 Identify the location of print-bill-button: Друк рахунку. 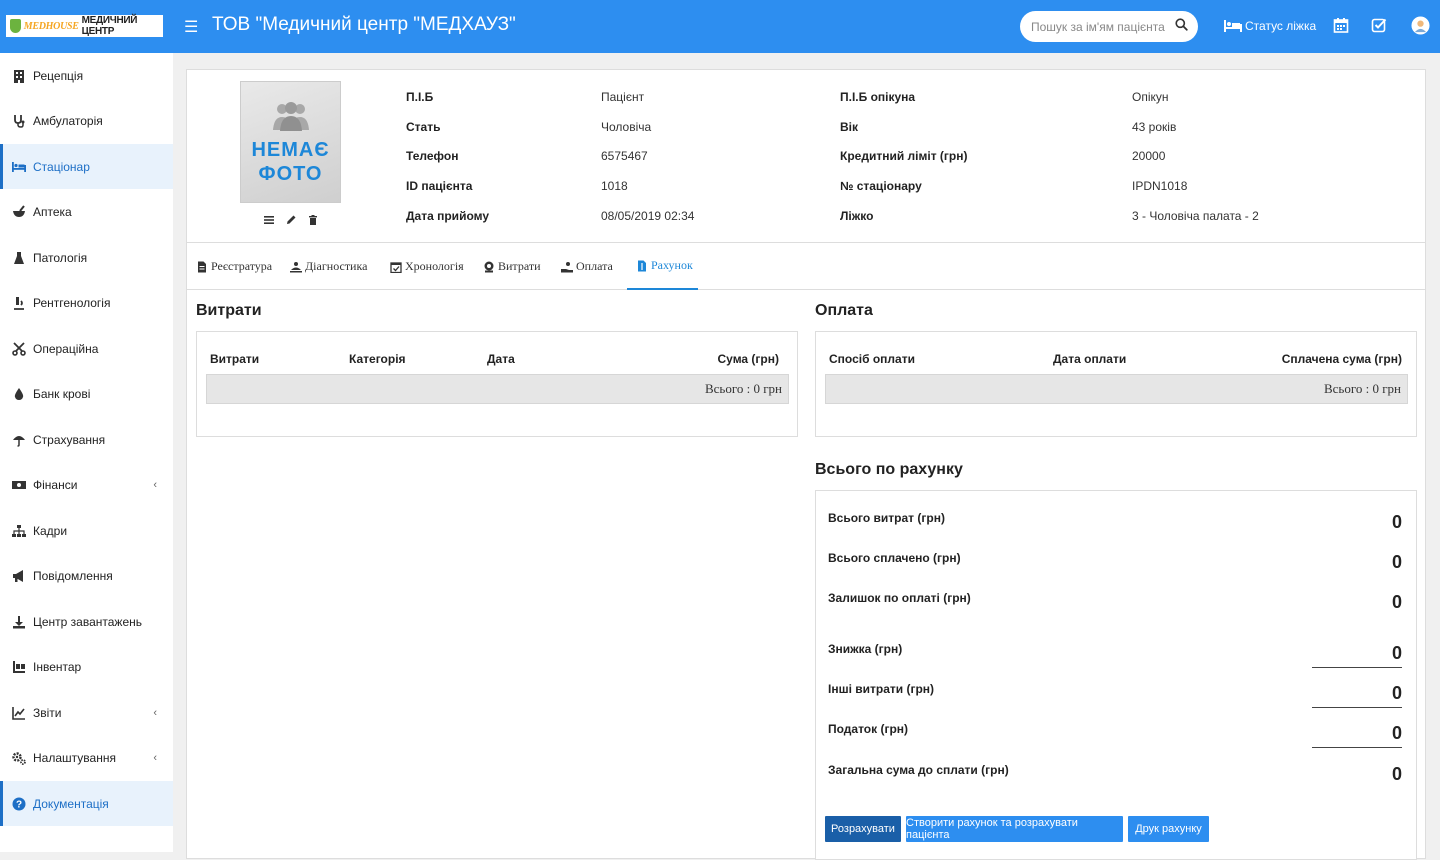
(1168, 829).